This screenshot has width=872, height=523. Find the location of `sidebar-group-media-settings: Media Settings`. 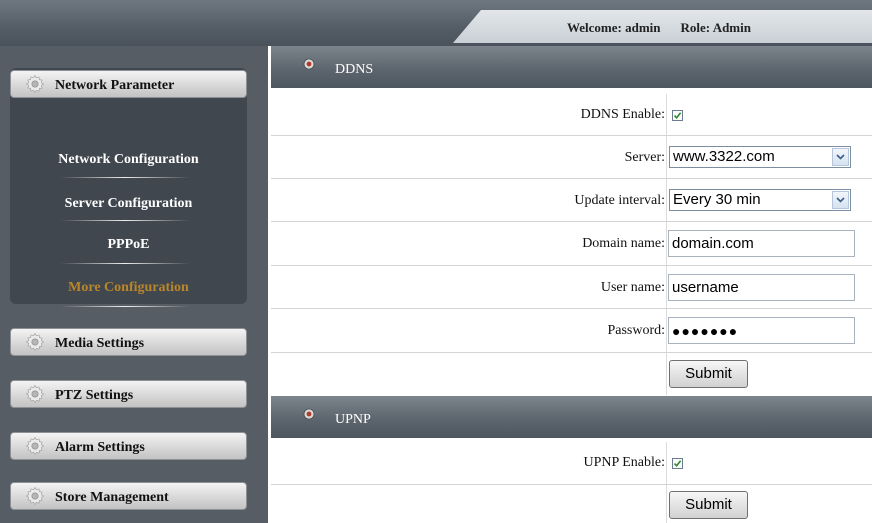

sidebar-group-media-settings: Media Settings is located at coordinates (128, 342).